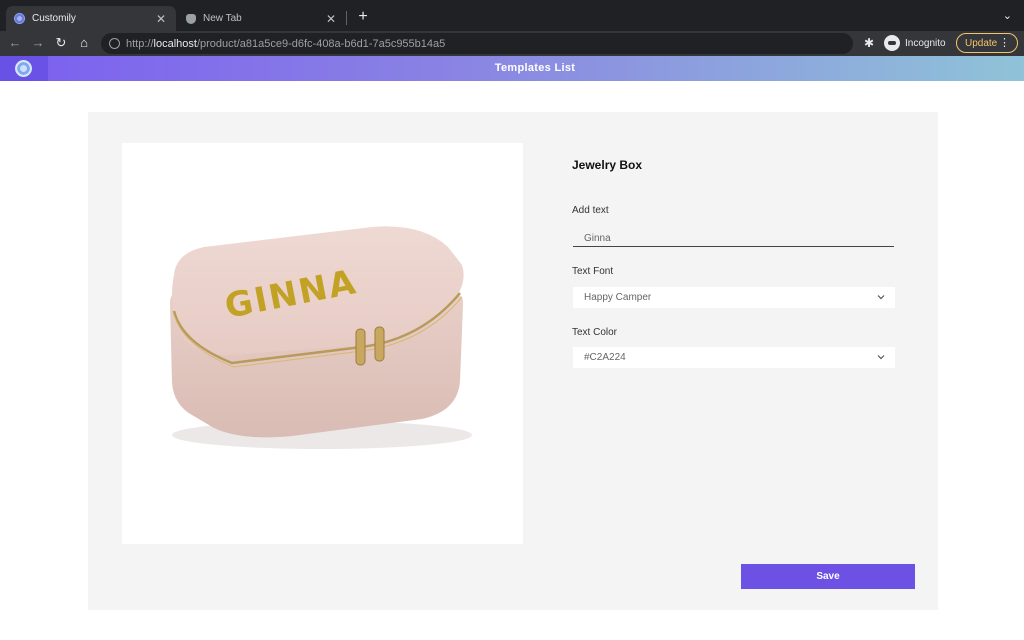 This screenshot has width=1024, height=640. What do you see at coordinates (222, 18) in the screenshot?
I see `tab-title: New Tab` at bounding box center [222, 18].